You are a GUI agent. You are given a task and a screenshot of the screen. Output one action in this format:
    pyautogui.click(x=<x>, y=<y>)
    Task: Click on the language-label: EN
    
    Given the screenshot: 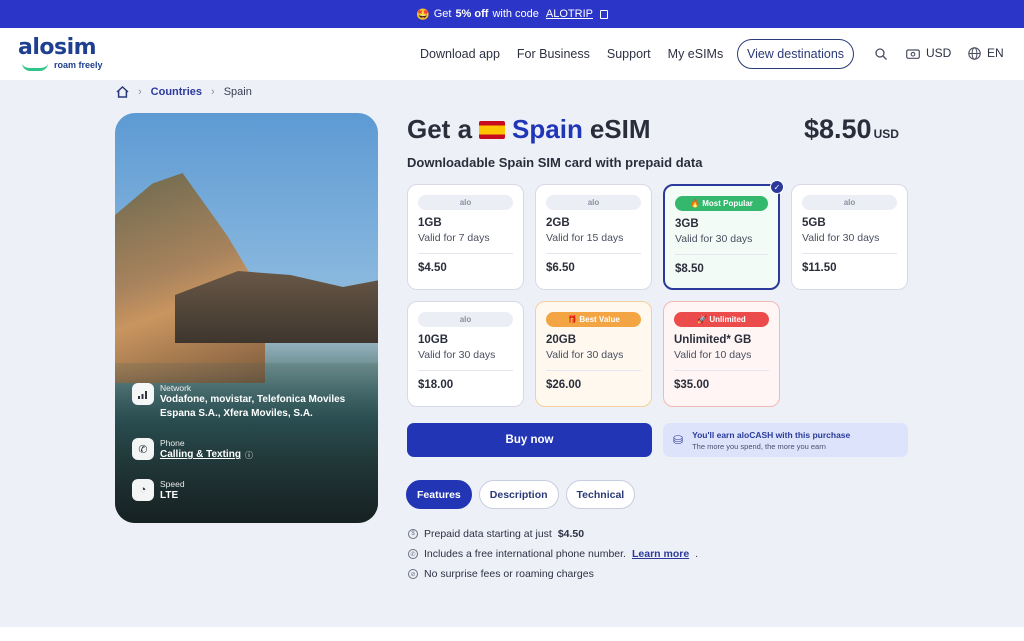 What is the action you would take?
    pyautogui.click(x=995, y=53)
    